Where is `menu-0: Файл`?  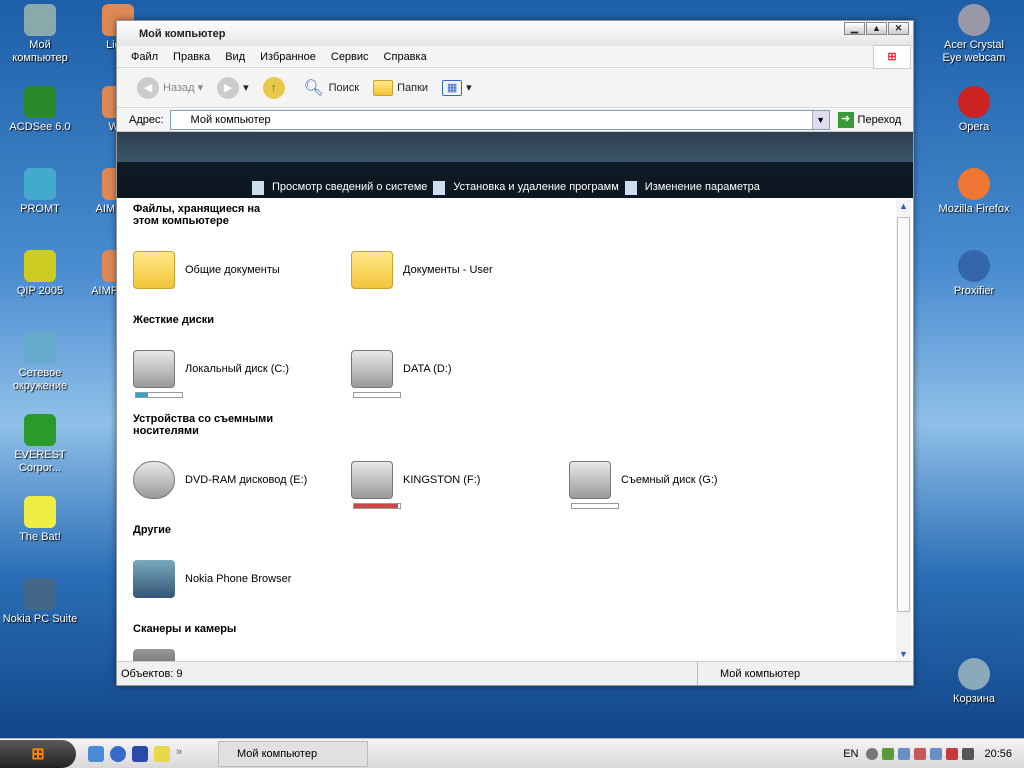 menu-0: Файл is located at coordinates (144, 57).